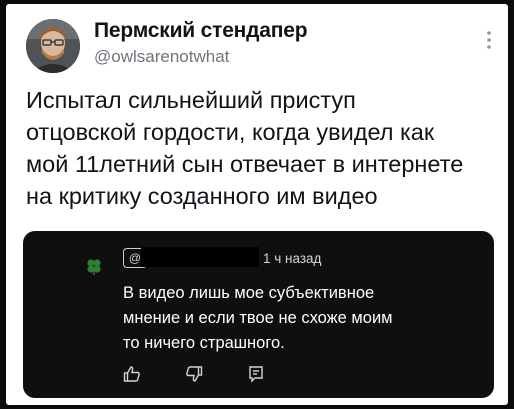 This screenshot has height=409, width=514. I want to click on thumbs-down-icon, so click(194, 374).